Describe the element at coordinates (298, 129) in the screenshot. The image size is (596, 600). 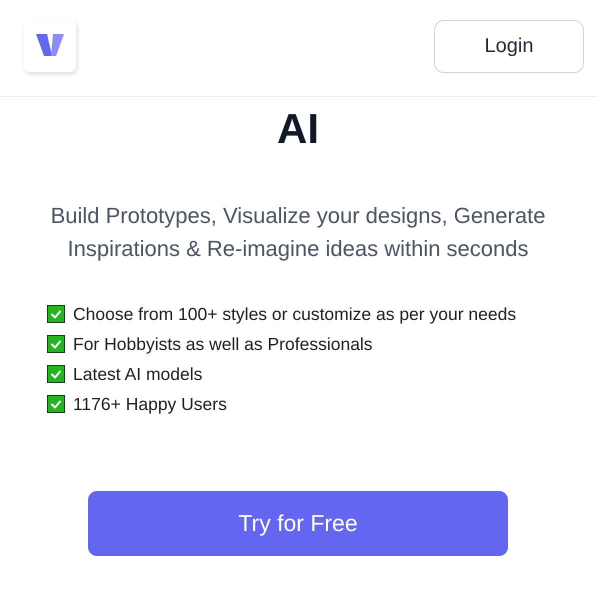
I see `hero-title: AI` at that location.